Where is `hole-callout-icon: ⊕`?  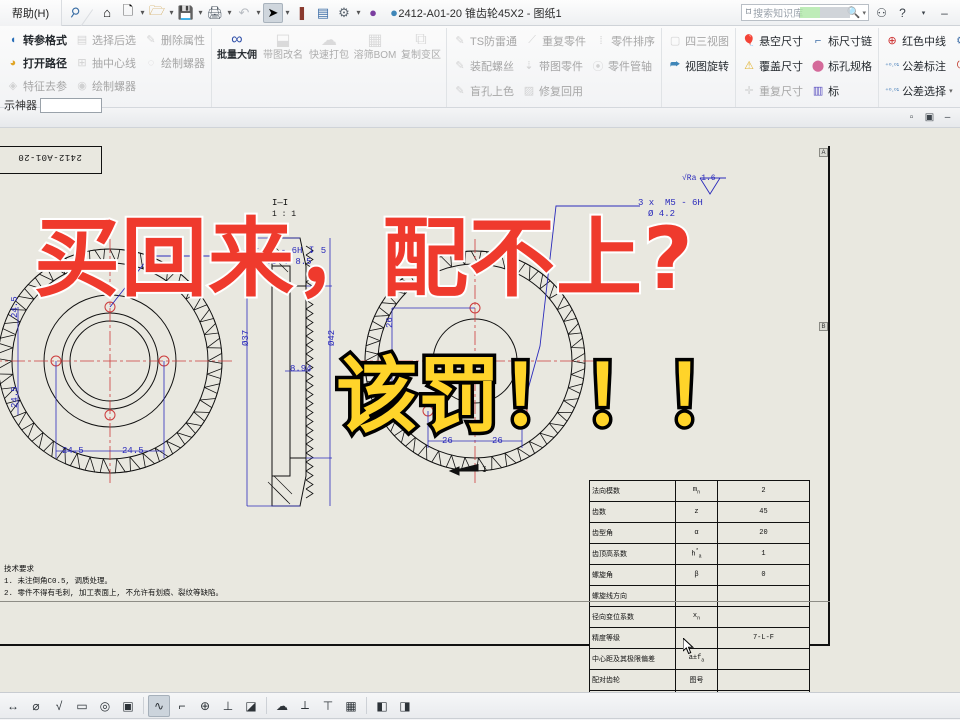
hole-callout-icon: ⊕ is located at coordinates (205, 706).